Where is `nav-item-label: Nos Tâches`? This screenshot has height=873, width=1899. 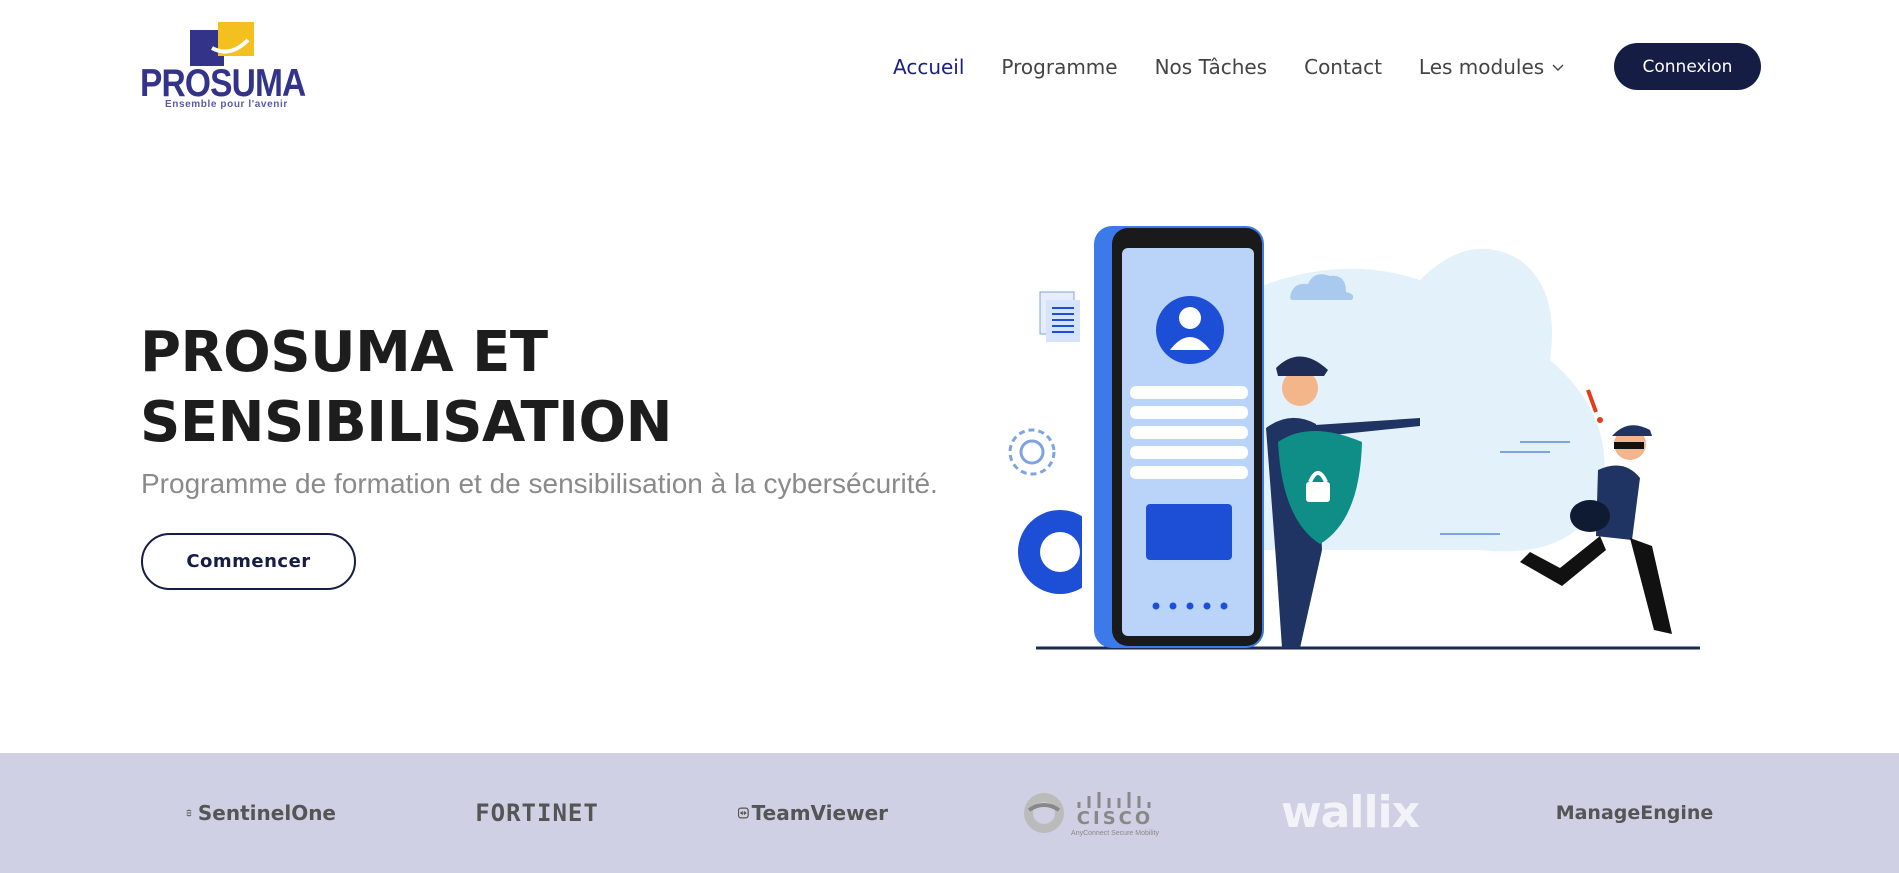
nav-item-label: Nos Tâches is located at coordinates (1211, 67).